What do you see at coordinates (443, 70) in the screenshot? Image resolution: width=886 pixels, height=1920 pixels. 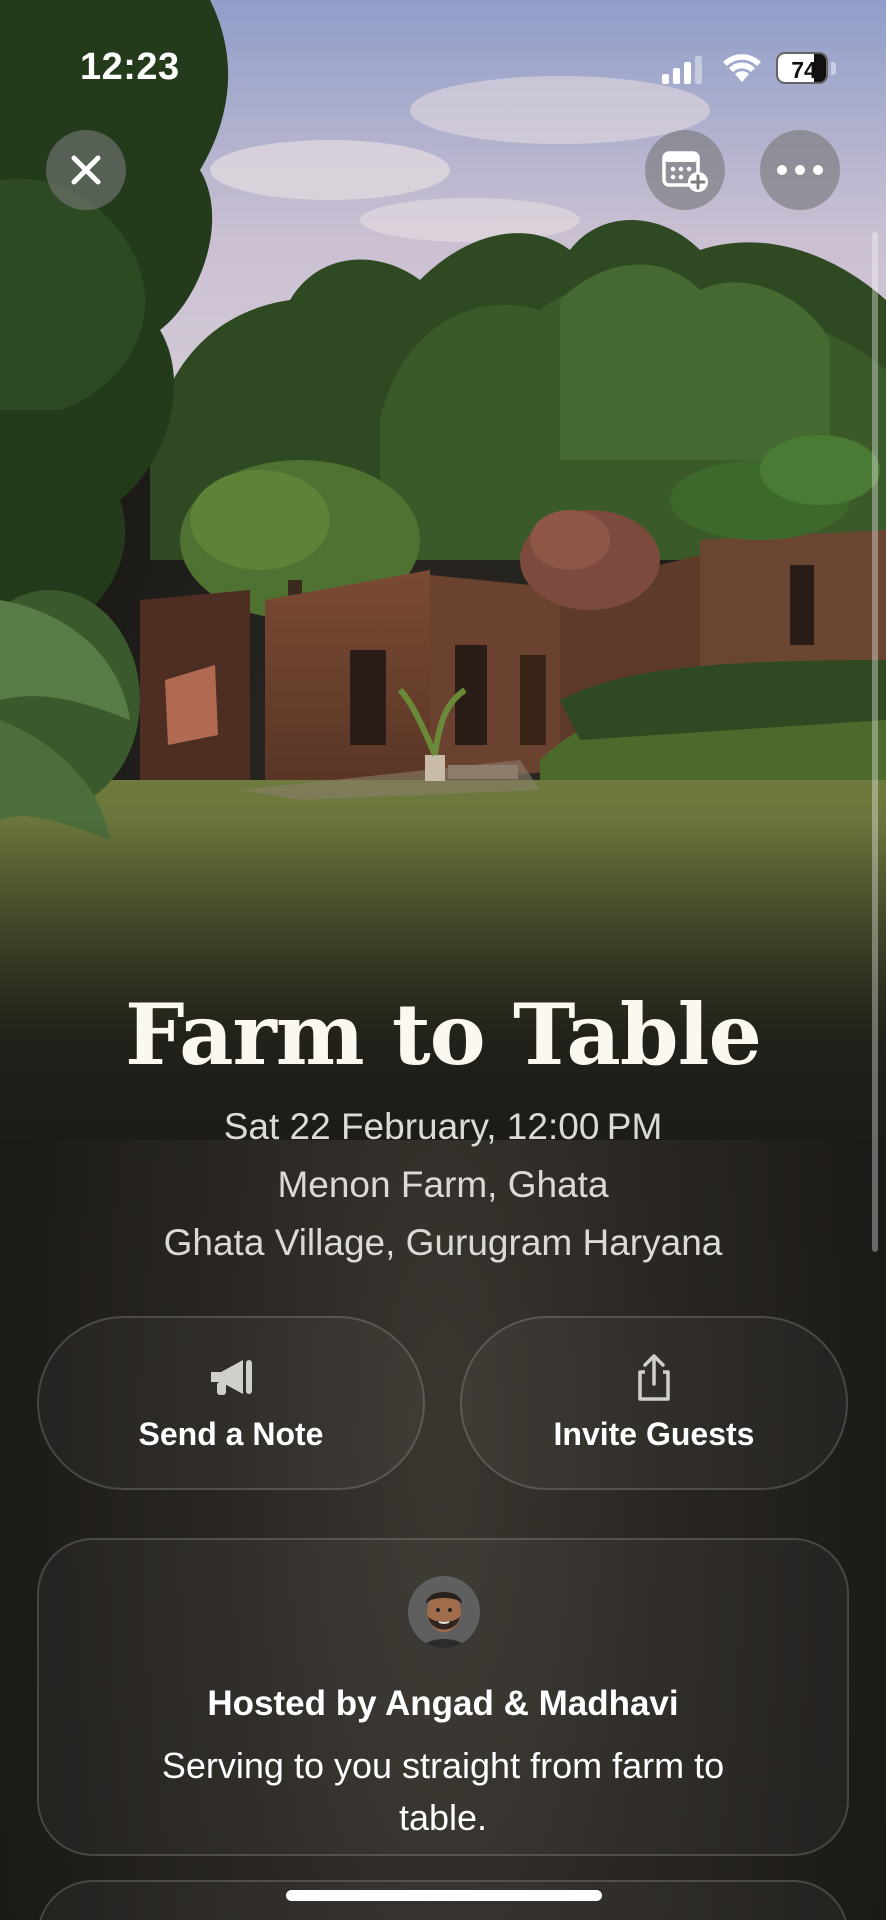 I see `status-bar: 12:23 74` at bounding box center [443, 70].